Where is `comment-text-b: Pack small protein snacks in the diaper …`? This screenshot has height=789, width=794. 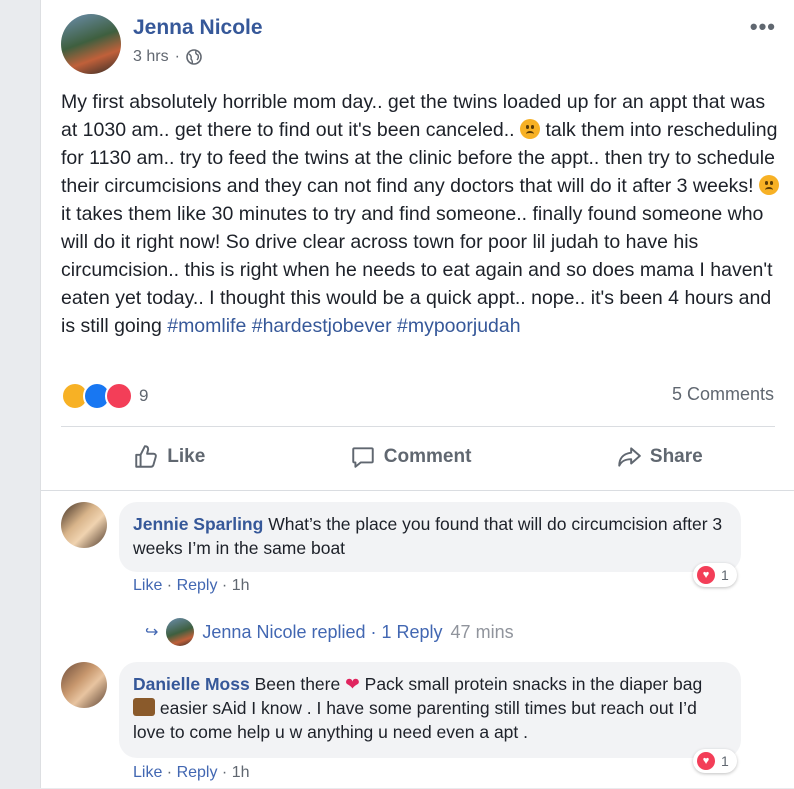 comment-text-b: Pack small protein snacks in the diaper … is located at coordinates (533, 684).